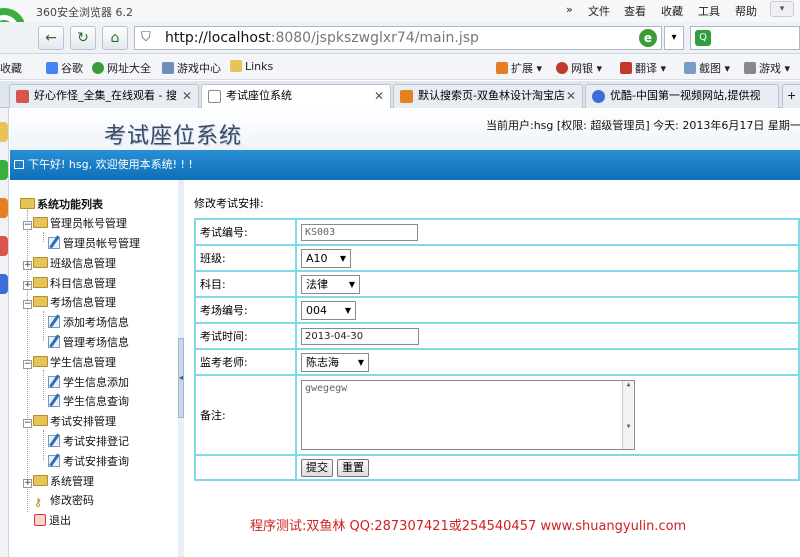 This screenshot has width=800, height=557. Describe the element at coordinates (4, 246) in the screenshot. I see `app-icon` at that location.